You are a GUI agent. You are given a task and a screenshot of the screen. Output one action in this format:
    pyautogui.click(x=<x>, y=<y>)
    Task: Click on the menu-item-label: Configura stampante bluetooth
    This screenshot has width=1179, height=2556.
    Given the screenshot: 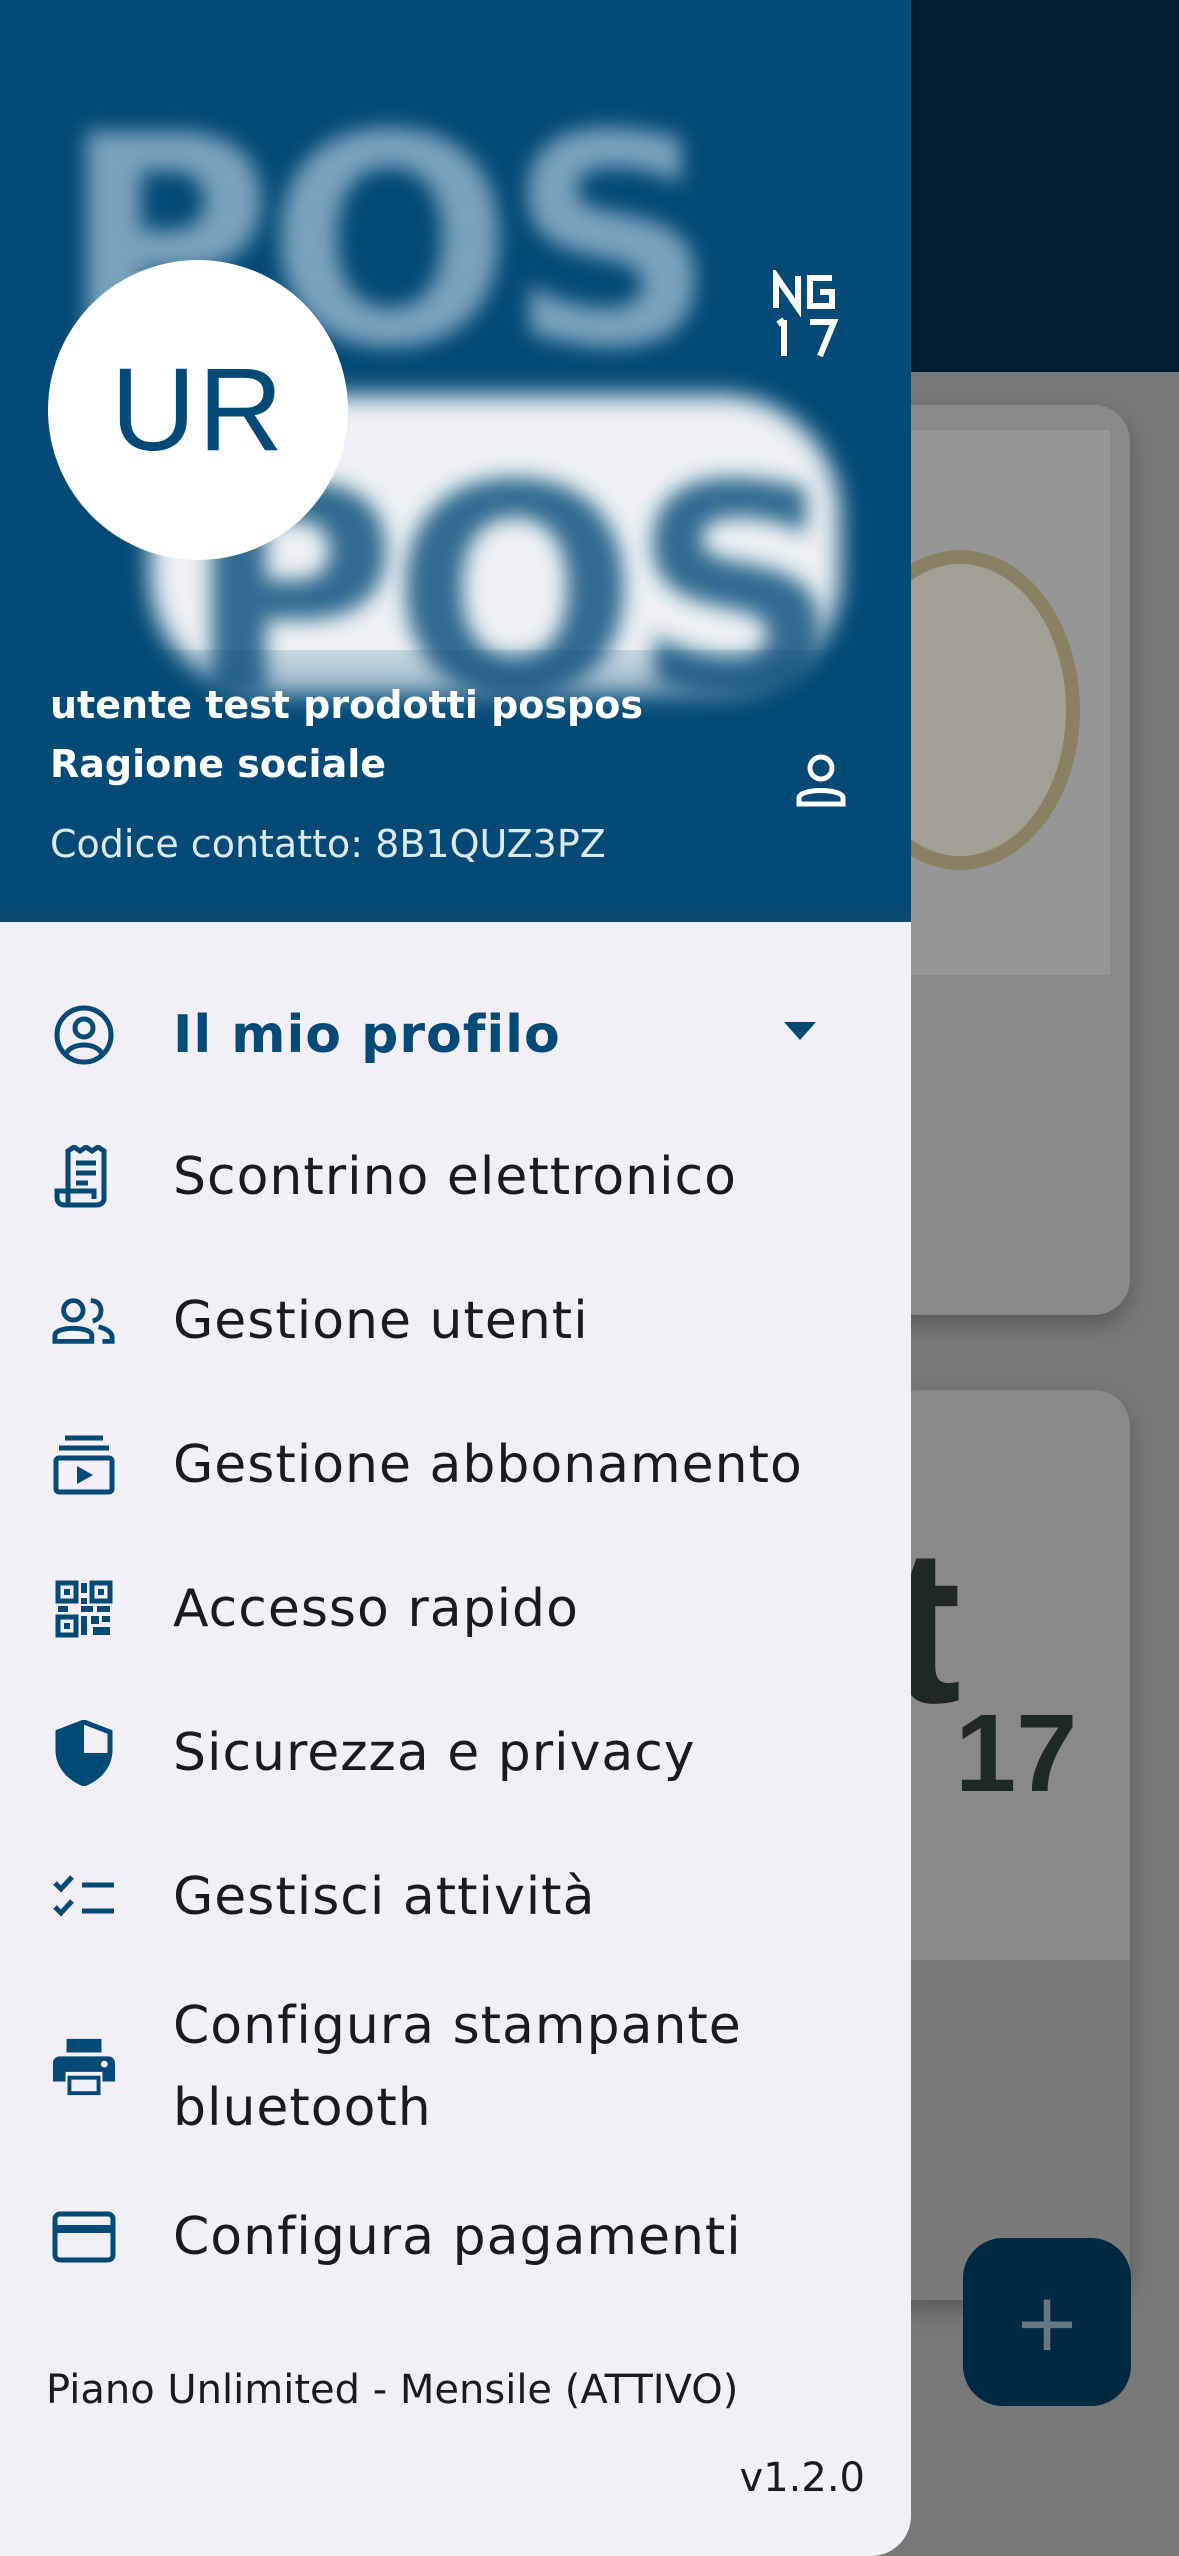 What is the action you would take?
    pyautogui.click(x=457, y=2067)
    